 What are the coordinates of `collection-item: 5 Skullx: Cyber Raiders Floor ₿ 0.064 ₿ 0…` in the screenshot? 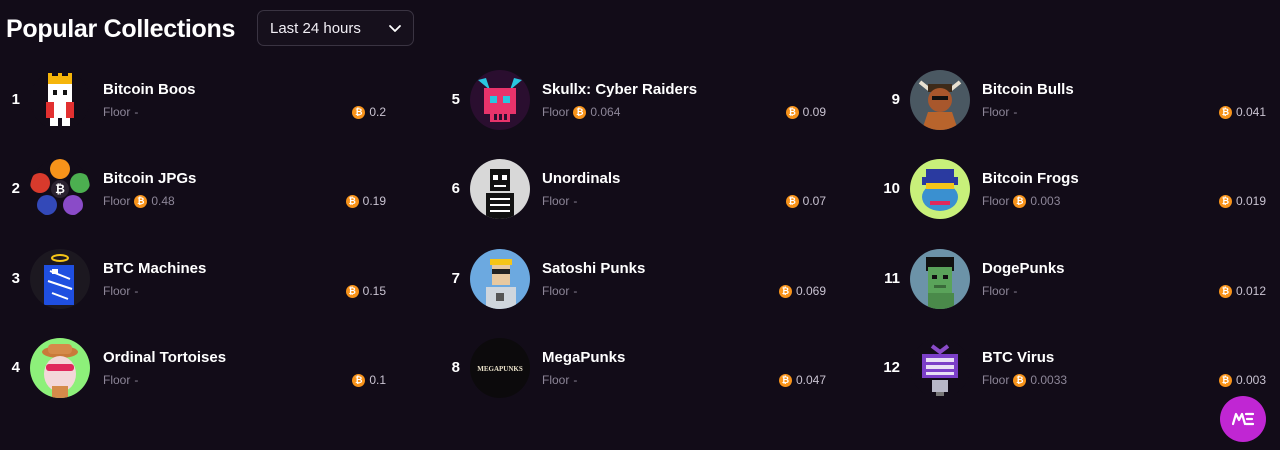 It's located at (633, 100).